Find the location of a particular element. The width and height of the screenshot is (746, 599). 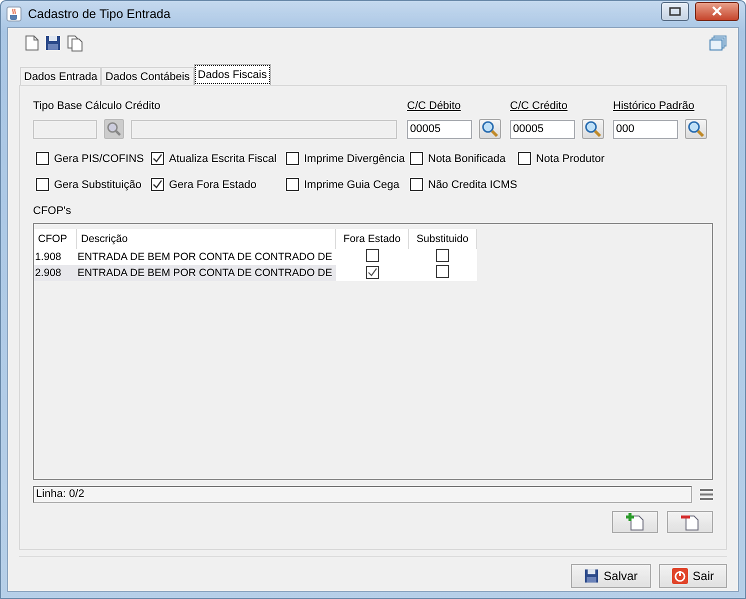

column-header: Substituido is located at coordinates (442, 239).